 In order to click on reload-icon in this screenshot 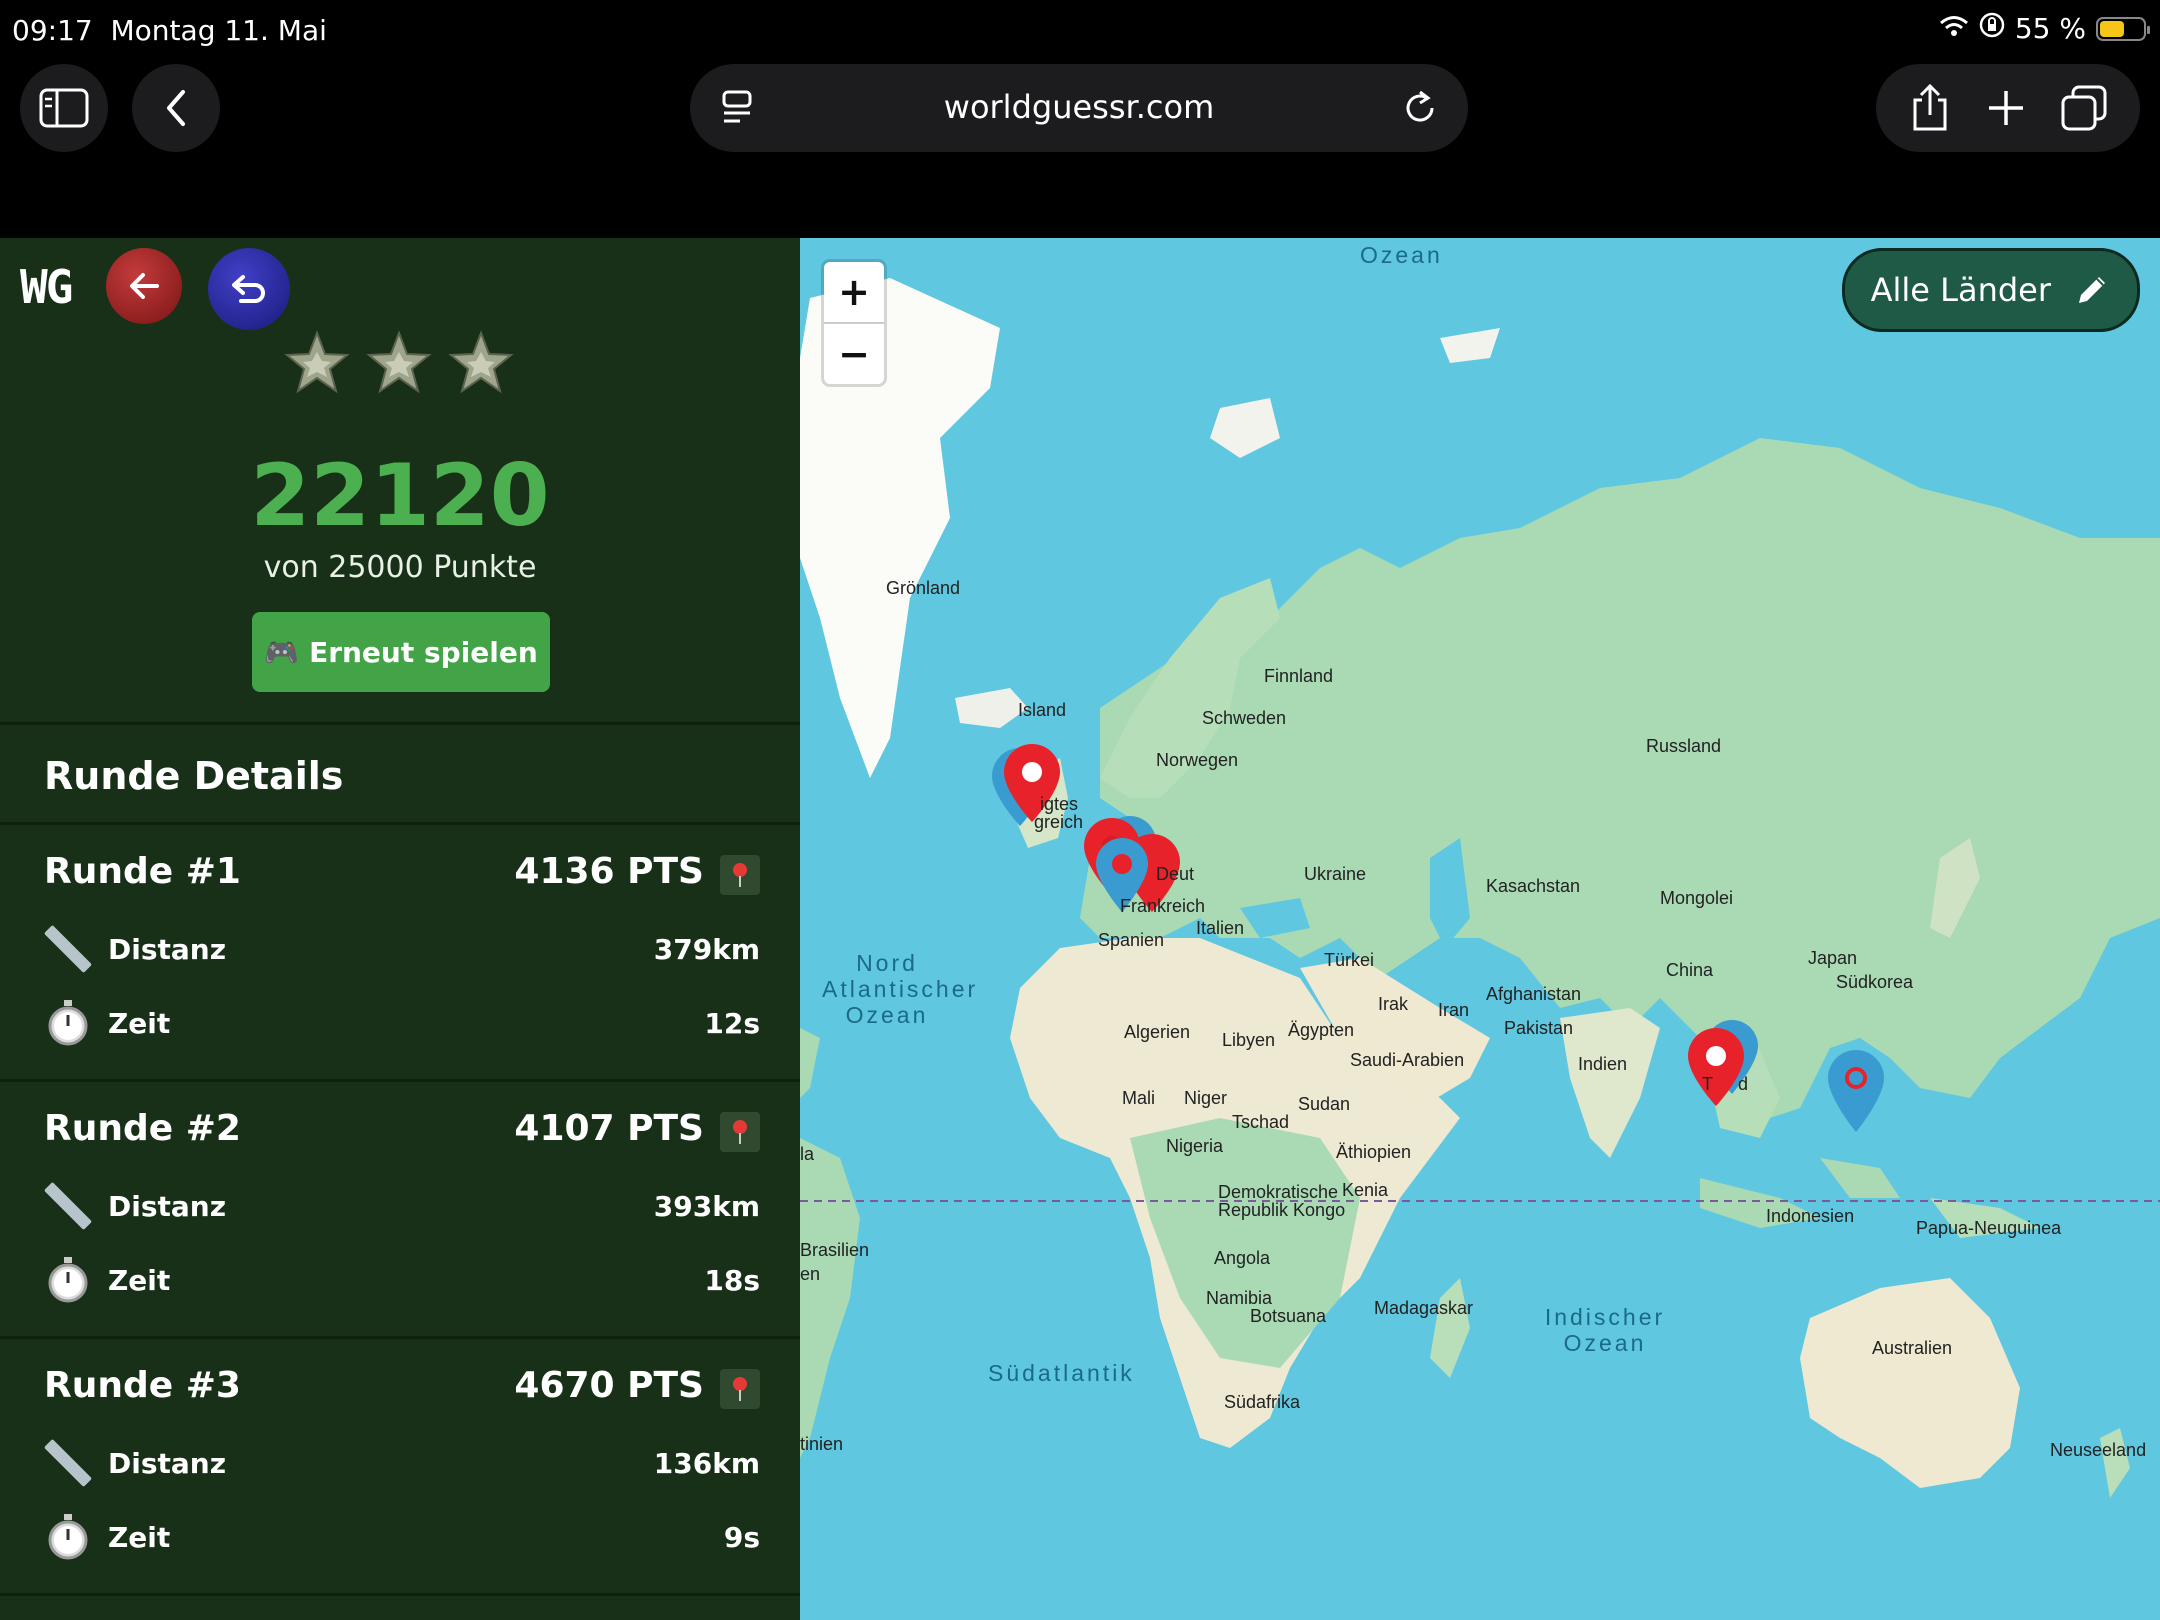, I will do `click(1421, 108)`.